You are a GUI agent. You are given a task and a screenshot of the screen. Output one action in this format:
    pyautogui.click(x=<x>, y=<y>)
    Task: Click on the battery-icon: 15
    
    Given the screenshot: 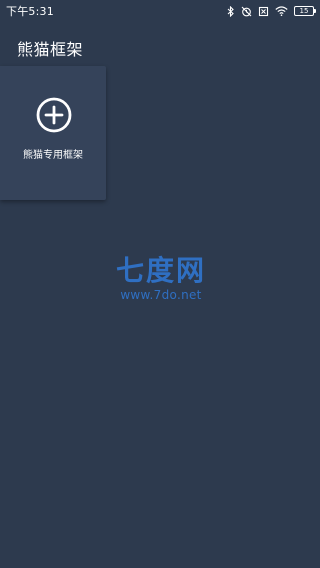 What is the action you would take?
    pyautogui.click(x=305, y=11)
    